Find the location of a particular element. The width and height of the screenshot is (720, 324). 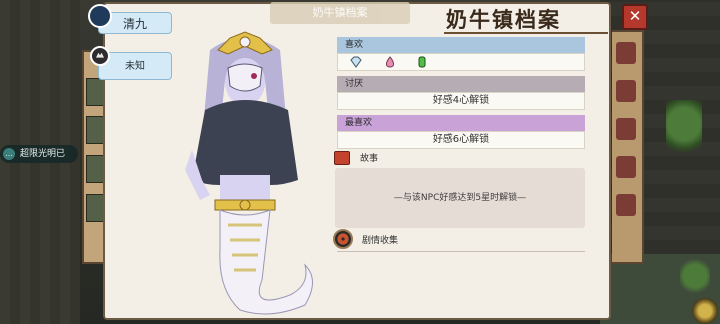

chat-text: 超限光明已 is located at coordinates (43, 154).